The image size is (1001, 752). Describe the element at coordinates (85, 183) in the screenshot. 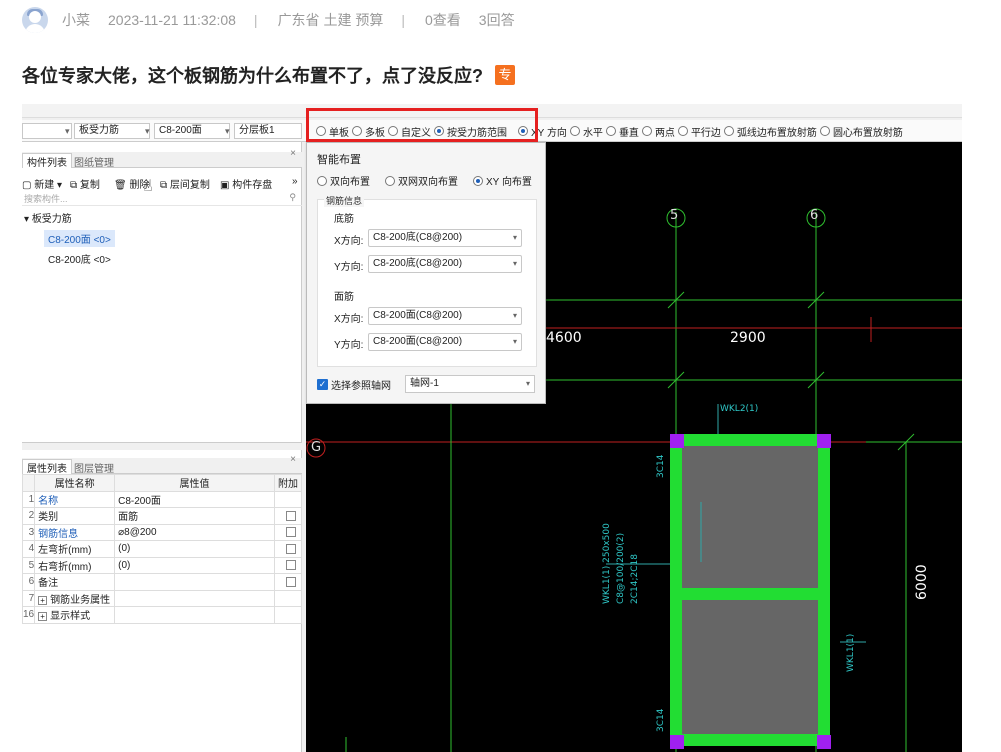

I see `copy-button: ⧉ 复制` at that location.